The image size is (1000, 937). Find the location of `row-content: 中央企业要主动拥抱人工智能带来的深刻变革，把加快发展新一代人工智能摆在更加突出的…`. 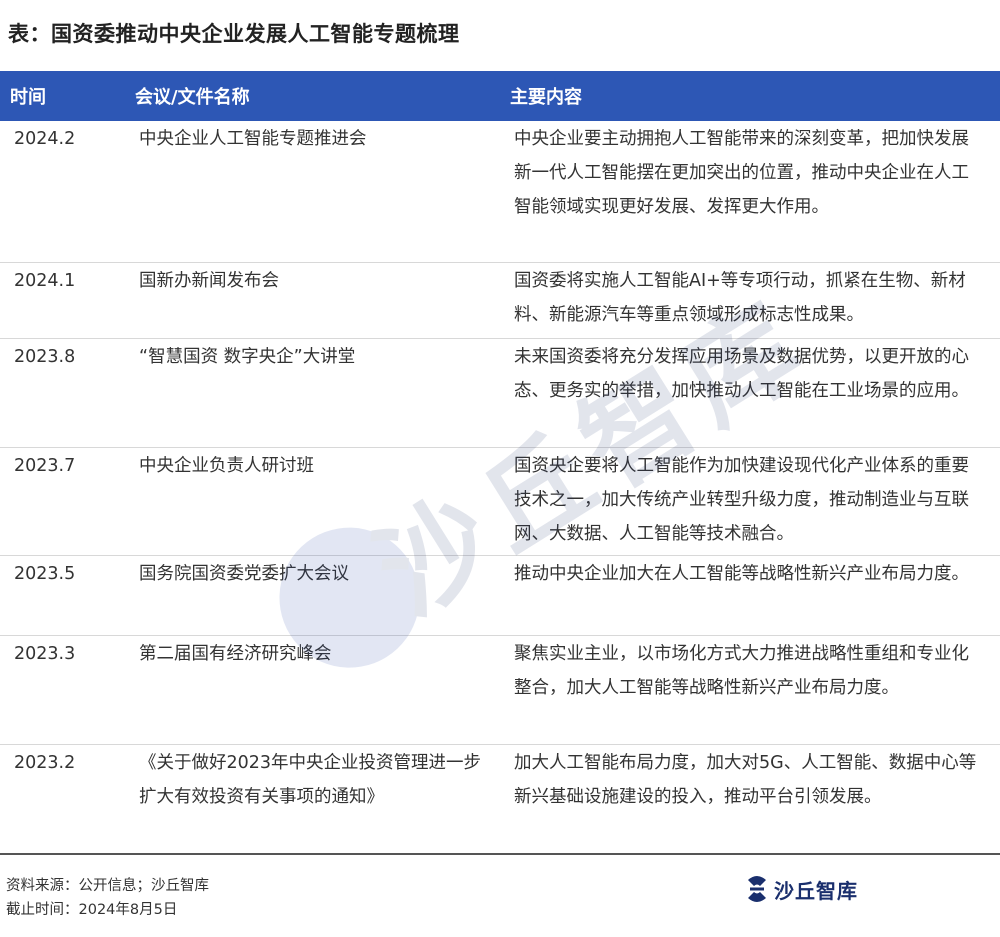

row-content: 中央企业要主动拥抱人工智能带来的深刻变革，把加快发展新一代人工智能摆在更加突出的… is located at coordinates (741, 173).